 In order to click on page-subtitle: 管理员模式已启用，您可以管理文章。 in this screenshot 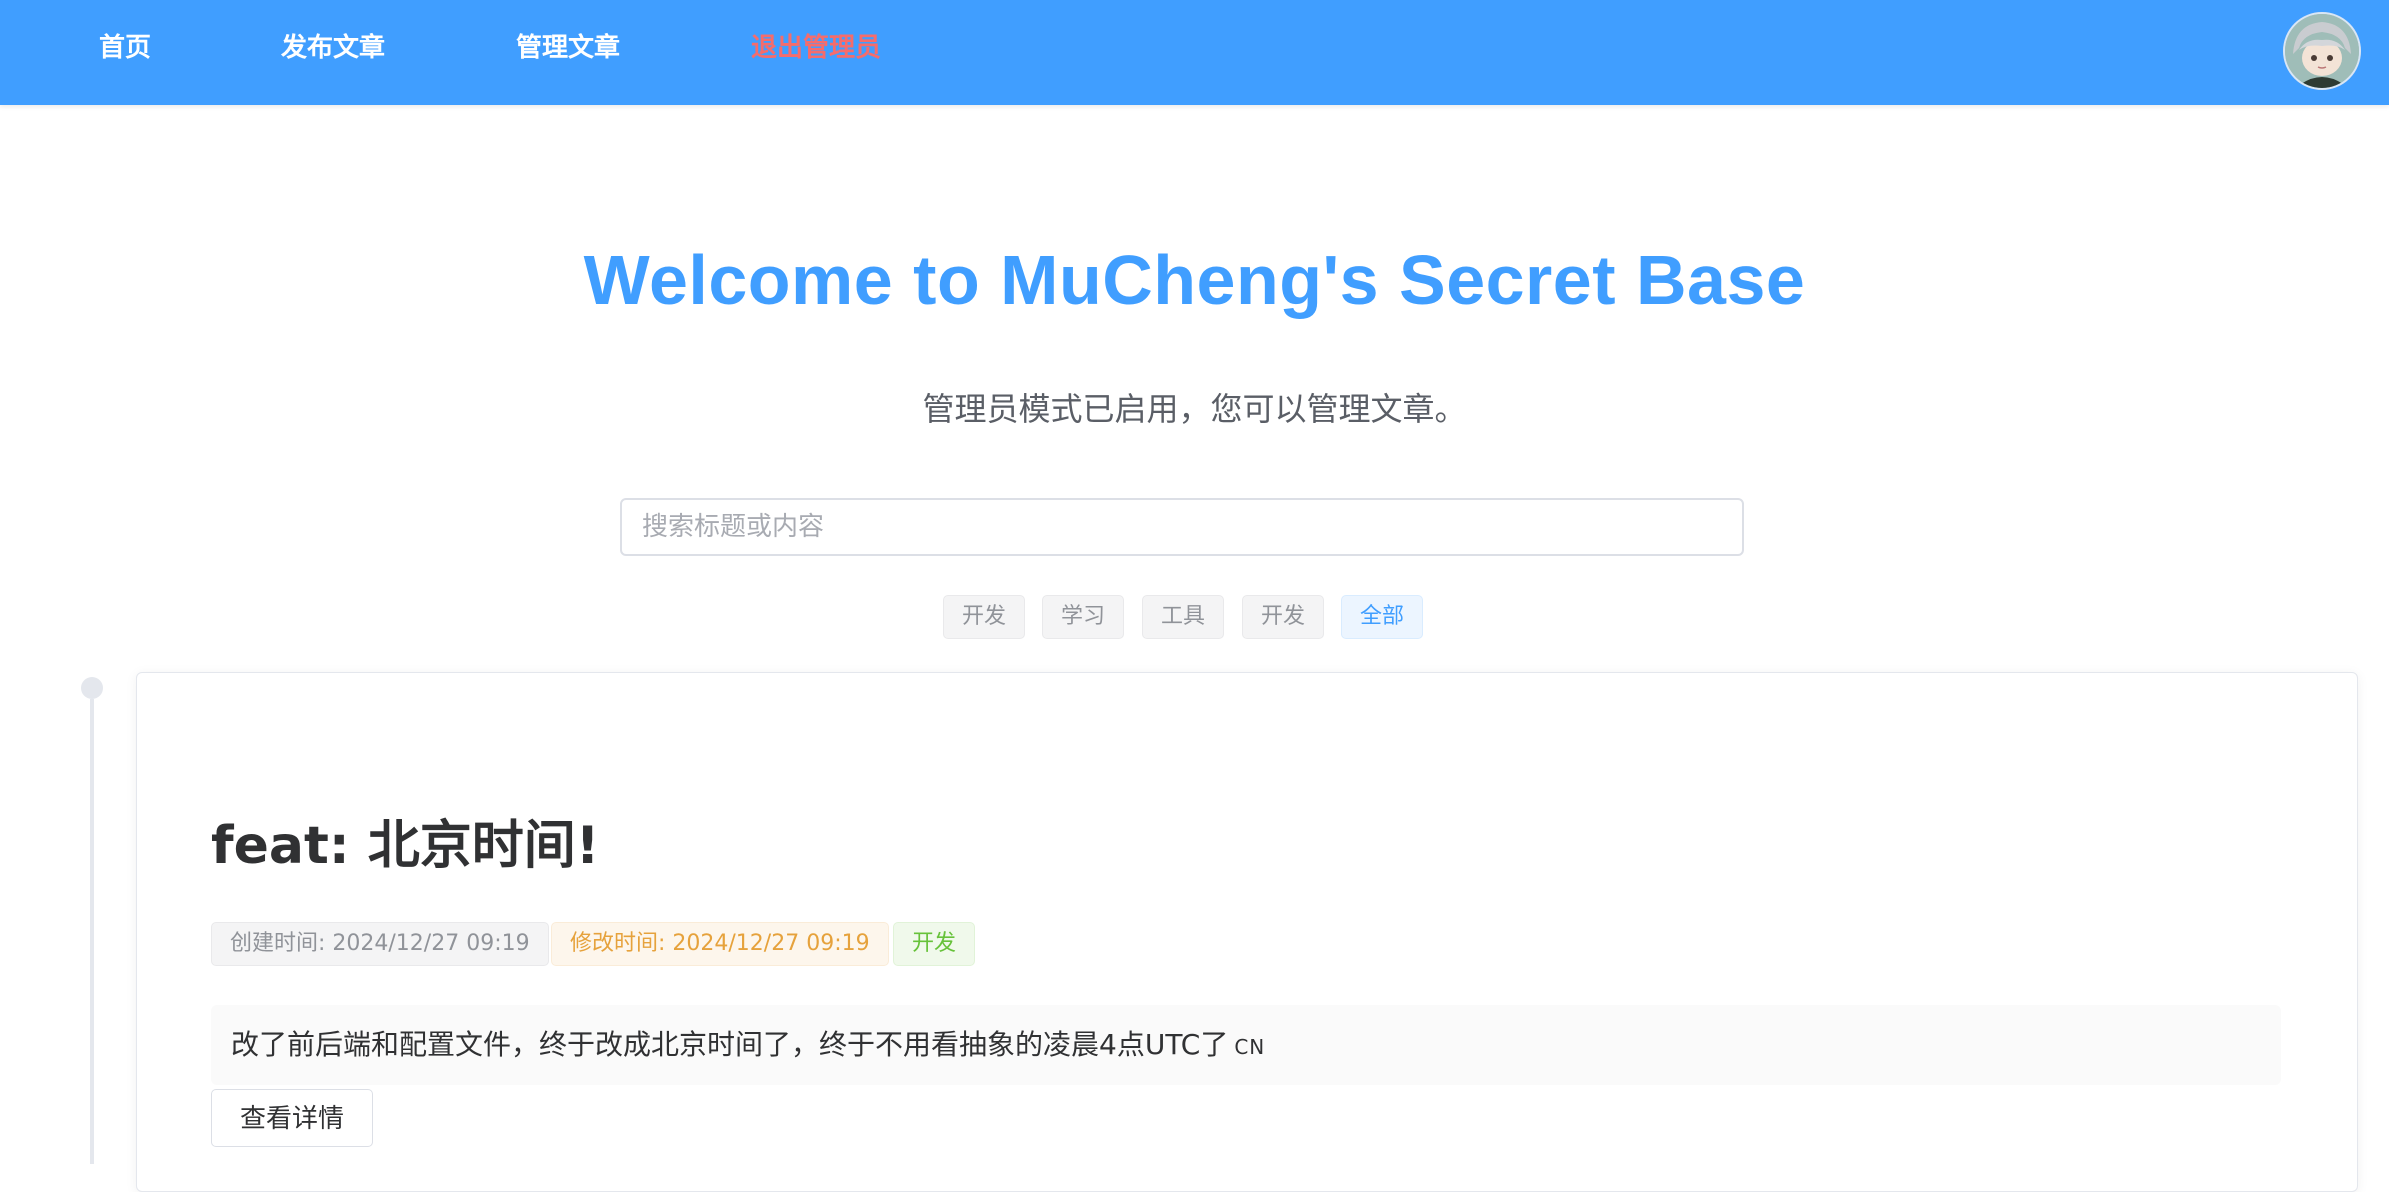, I will do `click(1194, 409)`.